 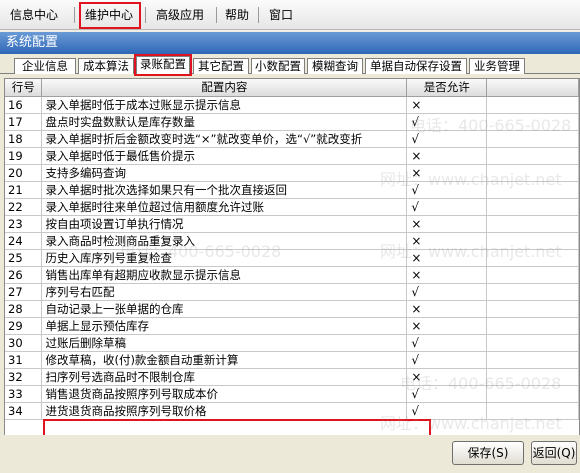 I want to click on table-row: 29 单据上显示预估库存 ×, so click(x=292, y=326).